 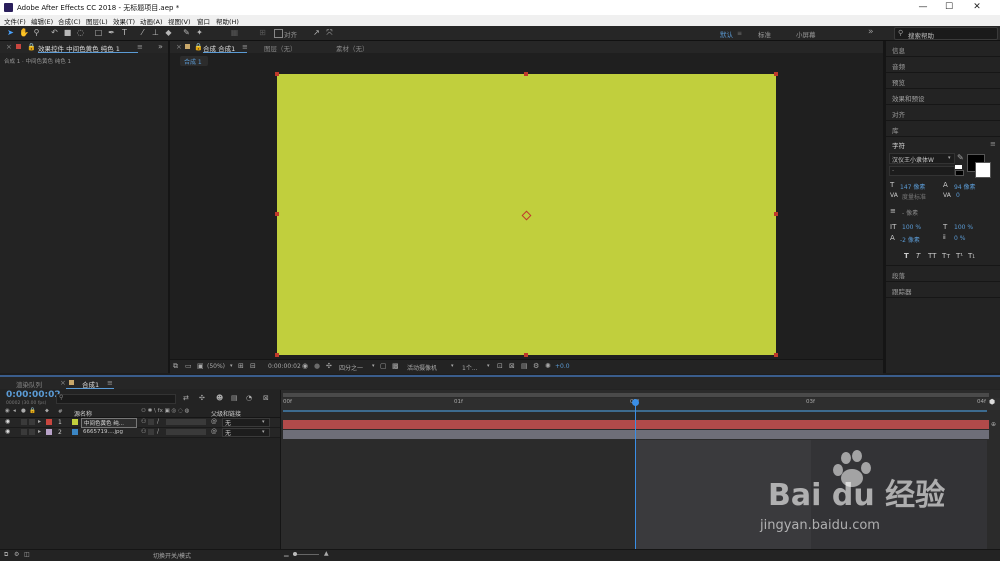 I want to click on shy-layers-icon: ☻, so click(x=219, y=398).